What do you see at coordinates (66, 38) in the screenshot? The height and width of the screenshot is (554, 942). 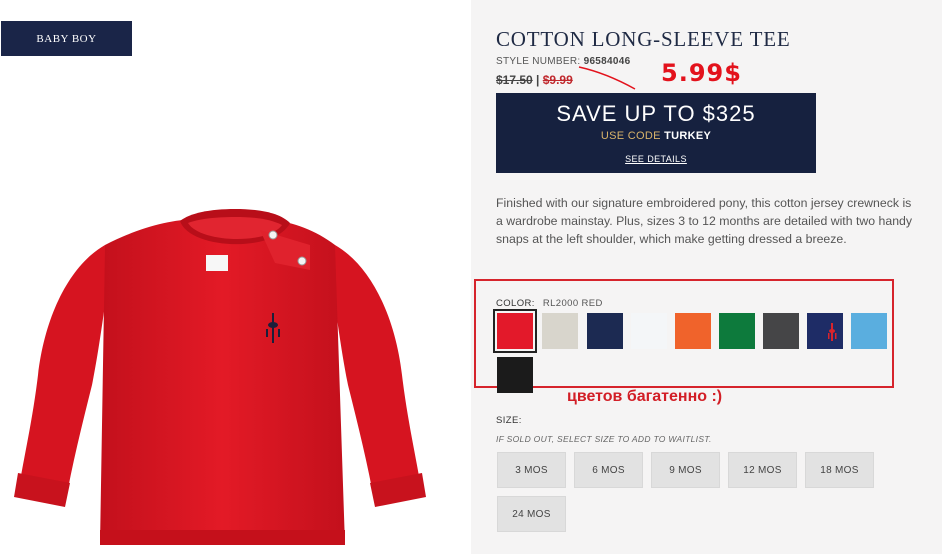 I see `category-badge: BABY BOY` at bounding box center [66, 38].